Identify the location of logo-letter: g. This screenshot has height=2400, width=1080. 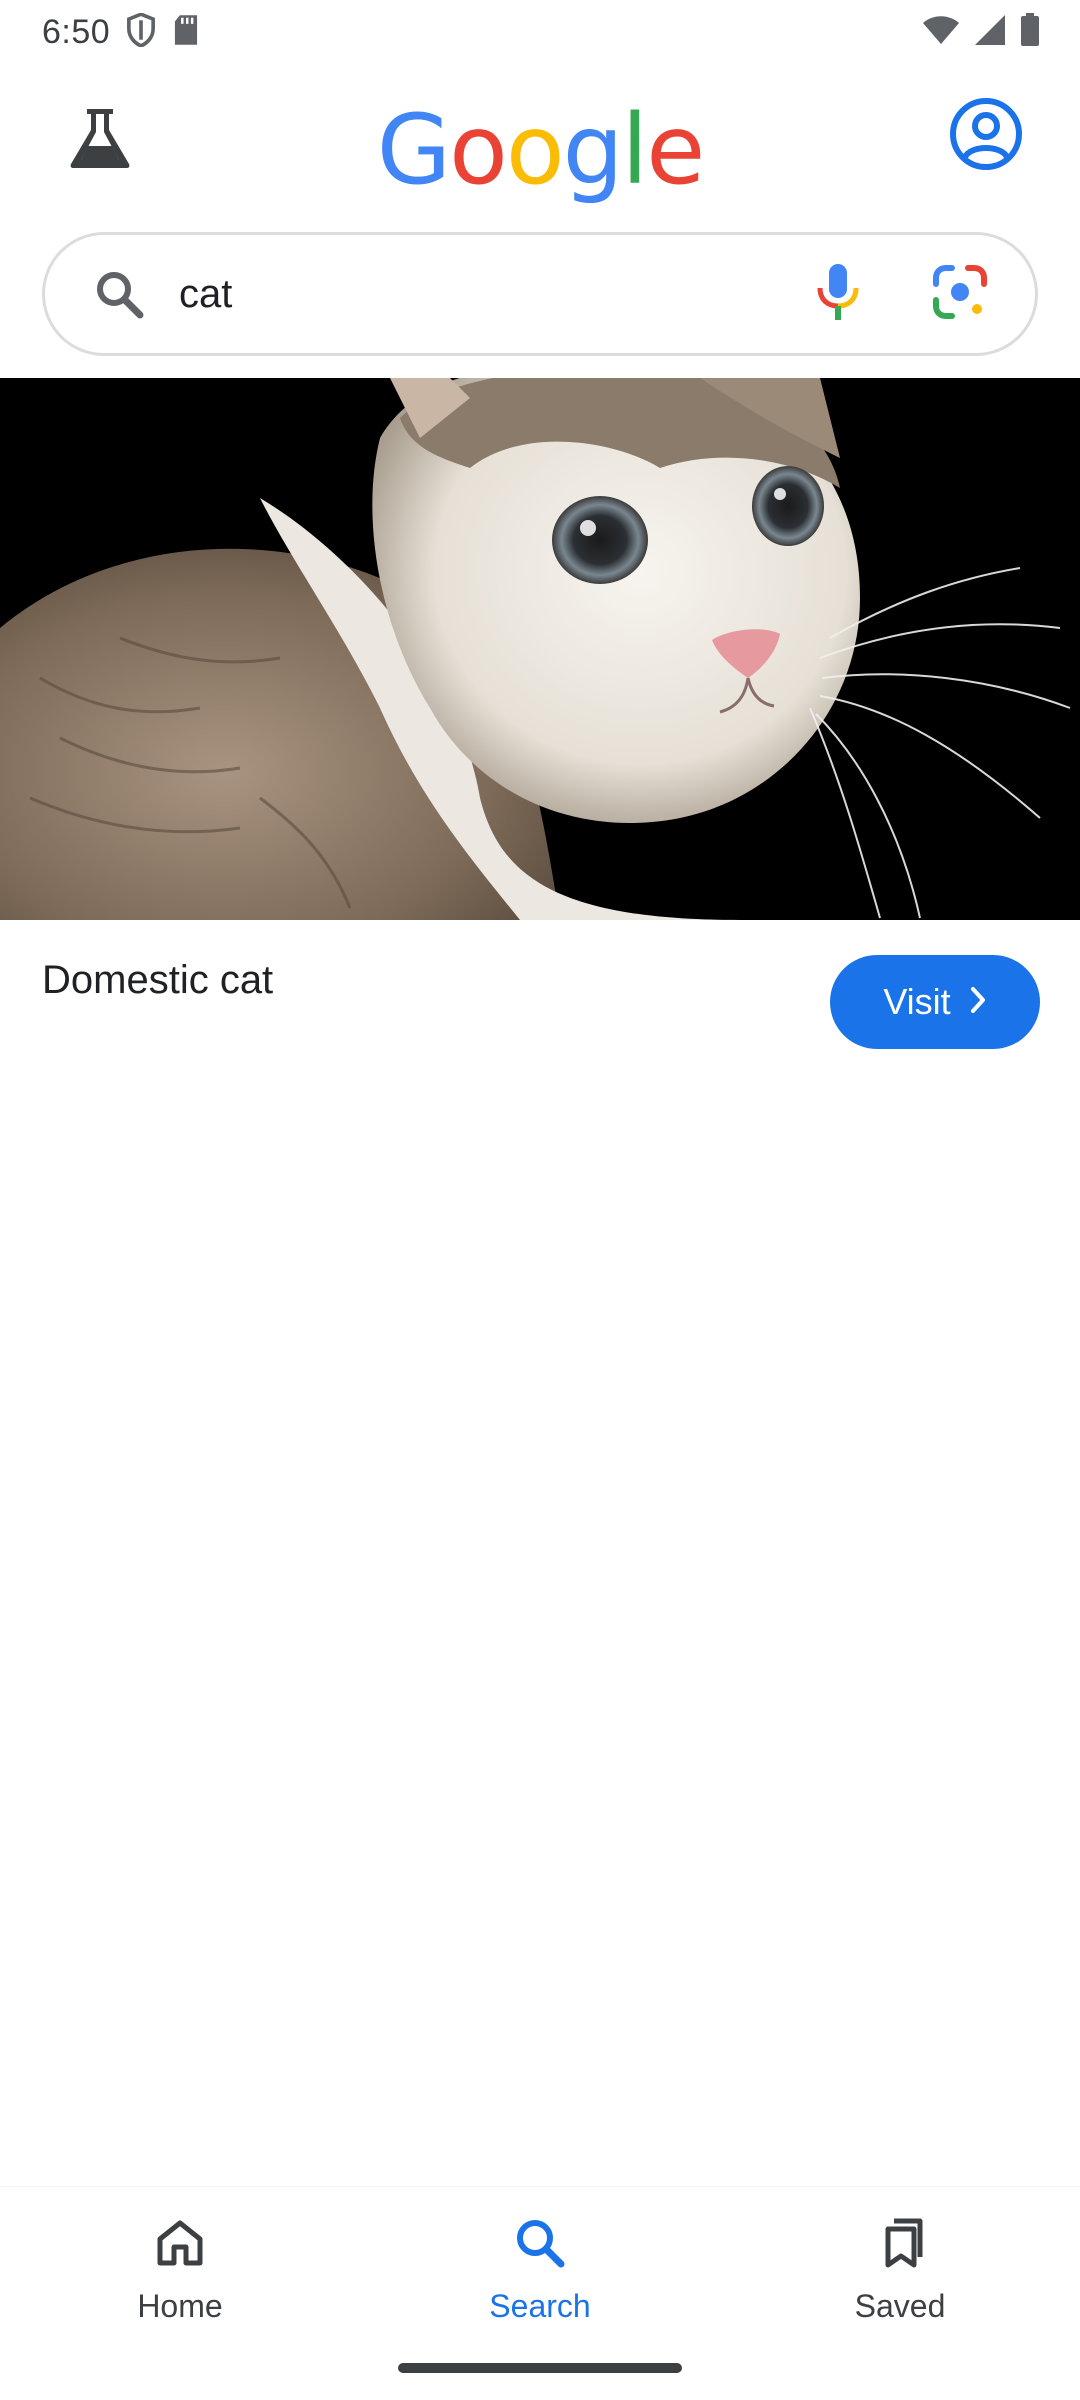
(593, 150).